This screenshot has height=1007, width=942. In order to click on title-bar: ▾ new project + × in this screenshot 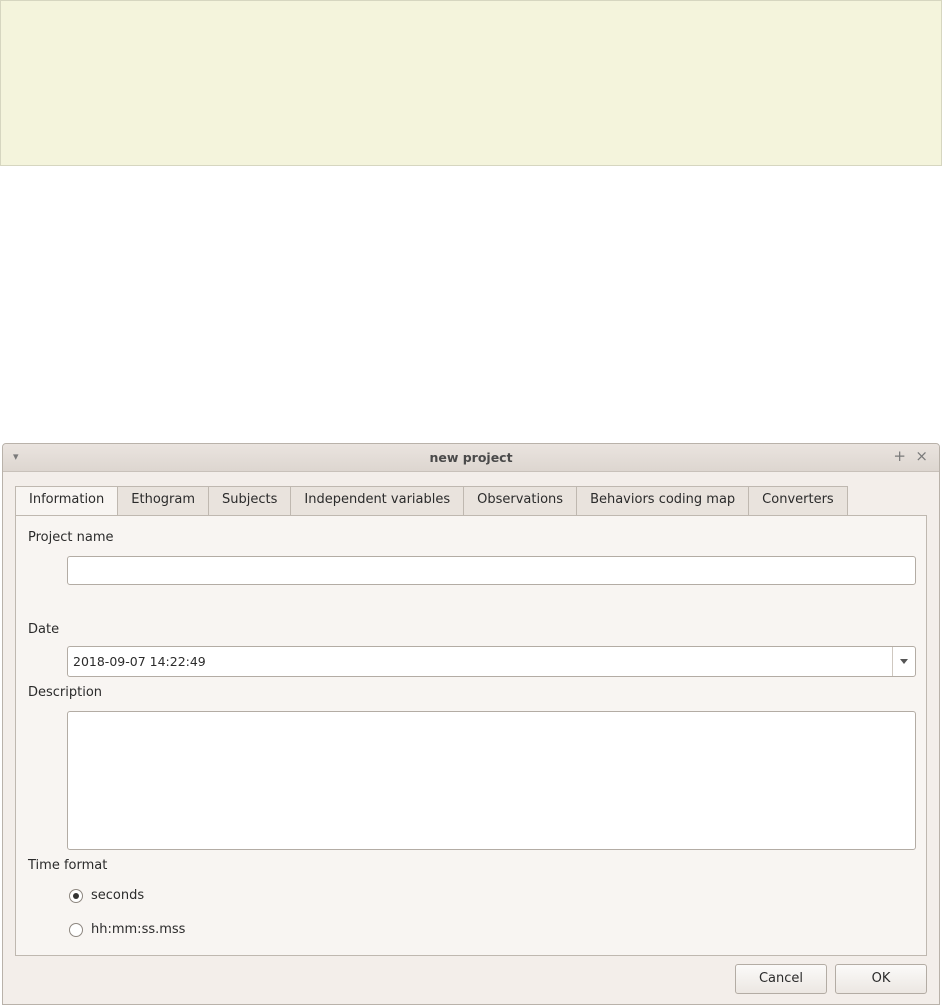, I will do `click(471, 458)`.